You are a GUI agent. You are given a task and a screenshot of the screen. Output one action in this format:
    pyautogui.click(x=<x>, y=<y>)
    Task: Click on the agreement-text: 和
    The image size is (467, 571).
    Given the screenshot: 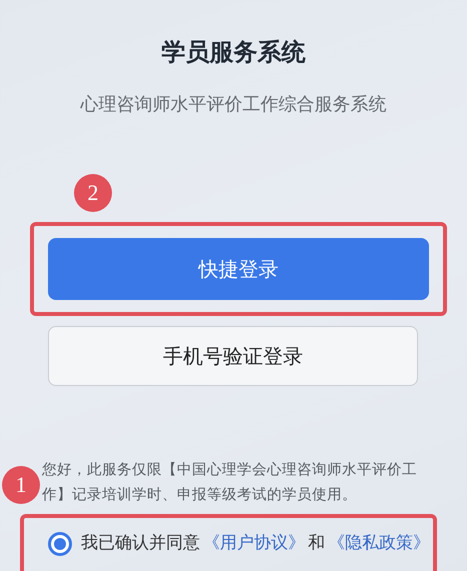 What is the action you would take?
    pyautogui.click(x=316, y=543)
    